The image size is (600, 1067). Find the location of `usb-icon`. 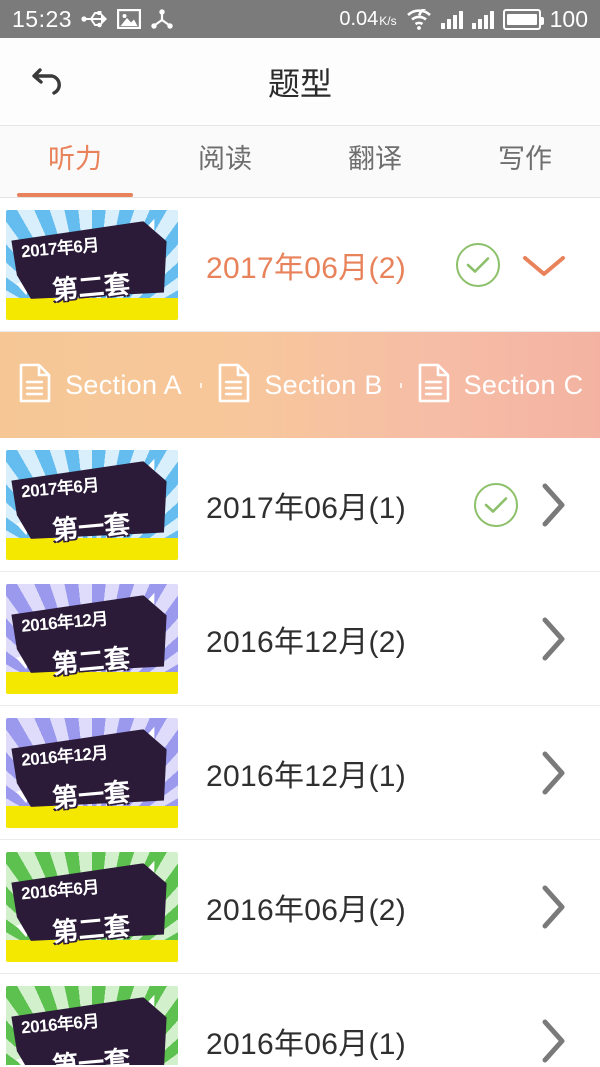

usb-icon is located at coordinates (94, 19).